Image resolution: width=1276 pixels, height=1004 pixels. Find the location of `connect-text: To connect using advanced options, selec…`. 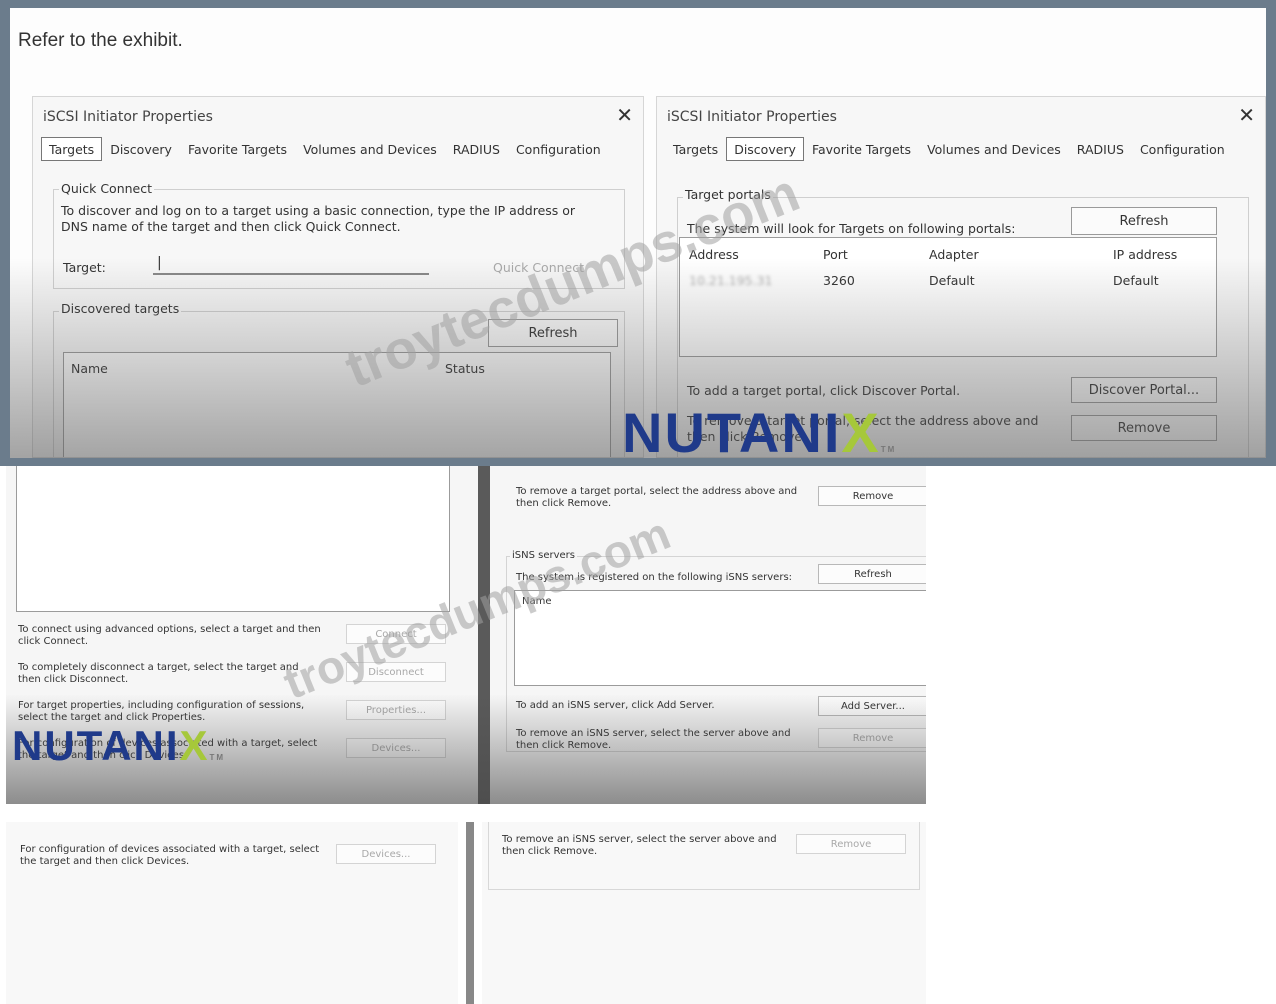

connect-text: To connect using advanced options, selec… is located at coordinates (169, 629).